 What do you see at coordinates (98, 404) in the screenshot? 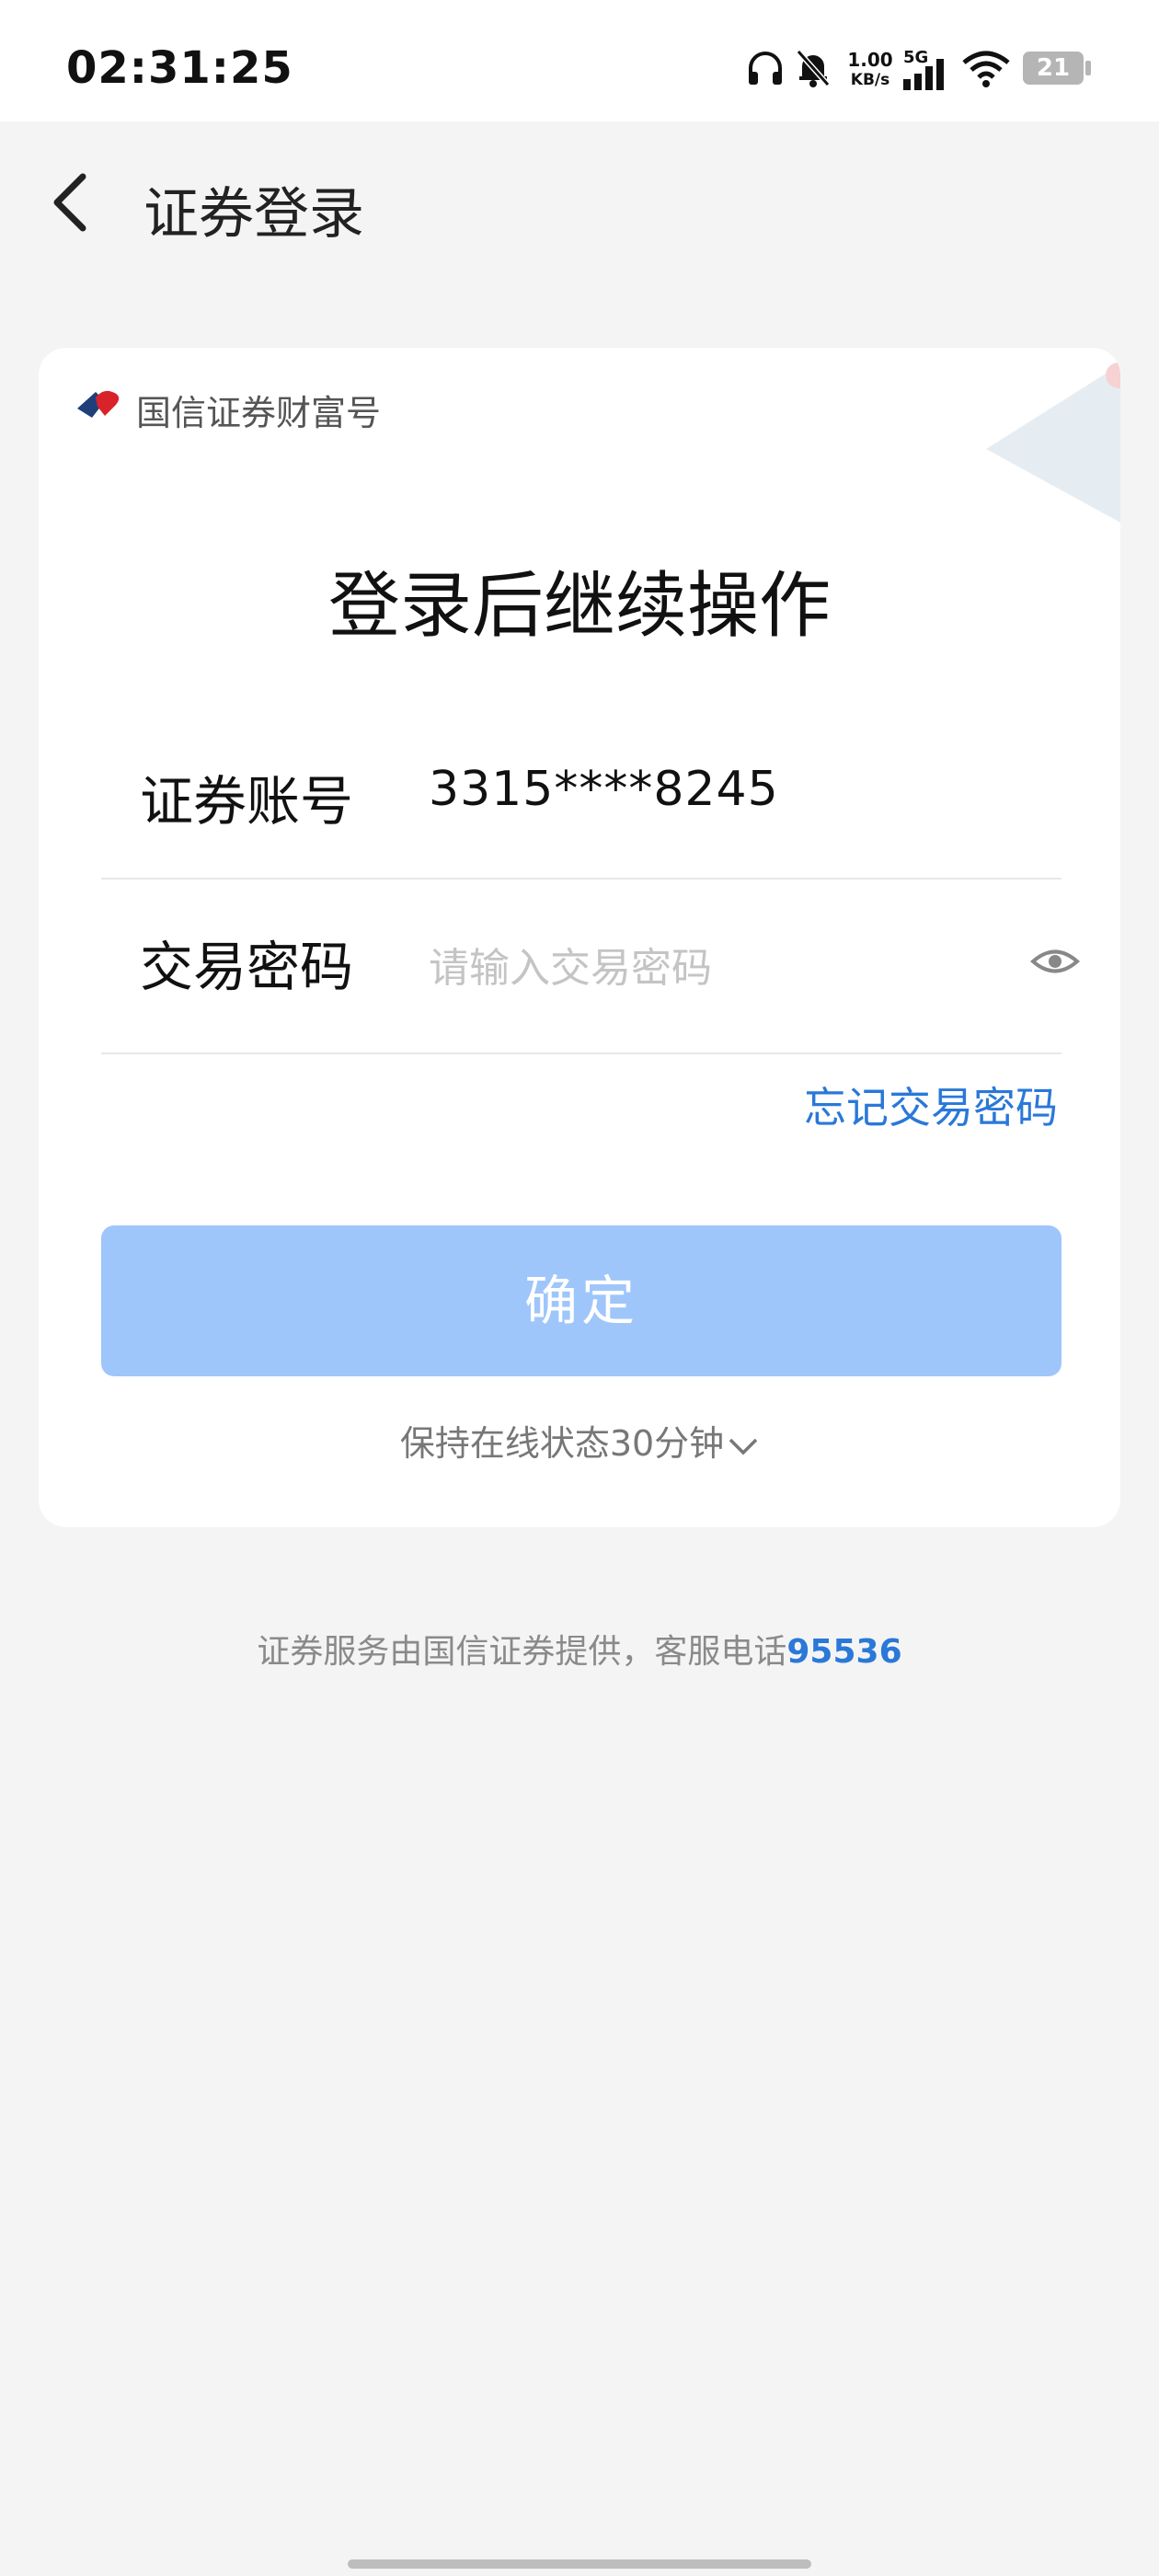
I see `brand-logo-icon` at bounding box center [98, 404].